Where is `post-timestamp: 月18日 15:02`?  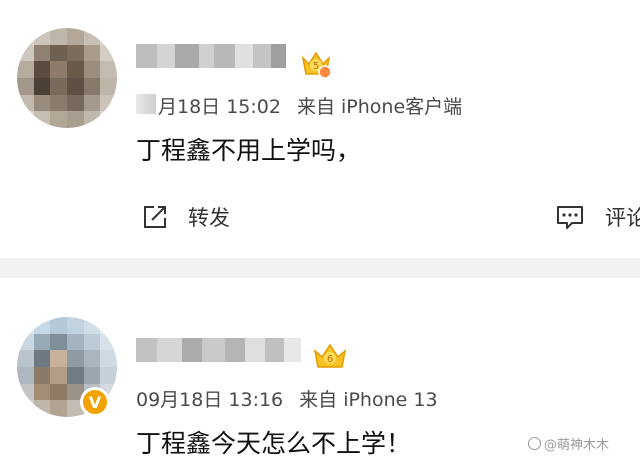
post-timestamp: 月18日 15:02 is located at coordinates (208, 105).